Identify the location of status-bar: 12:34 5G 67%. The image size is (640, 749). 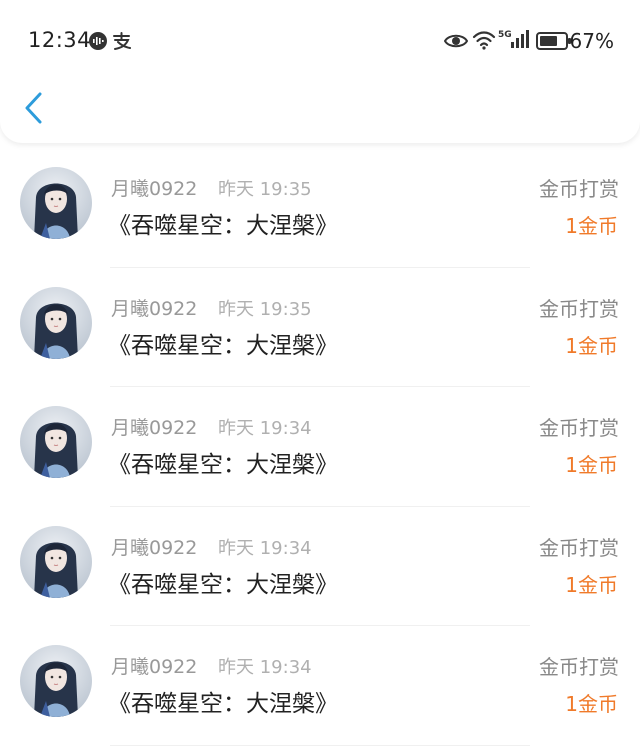
(320, 40).